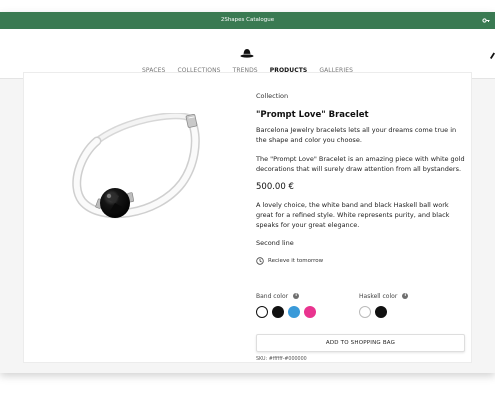 The height and width of the screenshot is (400, 495). What do you see at coordinates (272, 96) in the screenshot?
I see `collection-label: Collection` at bounding box center [272, 96].